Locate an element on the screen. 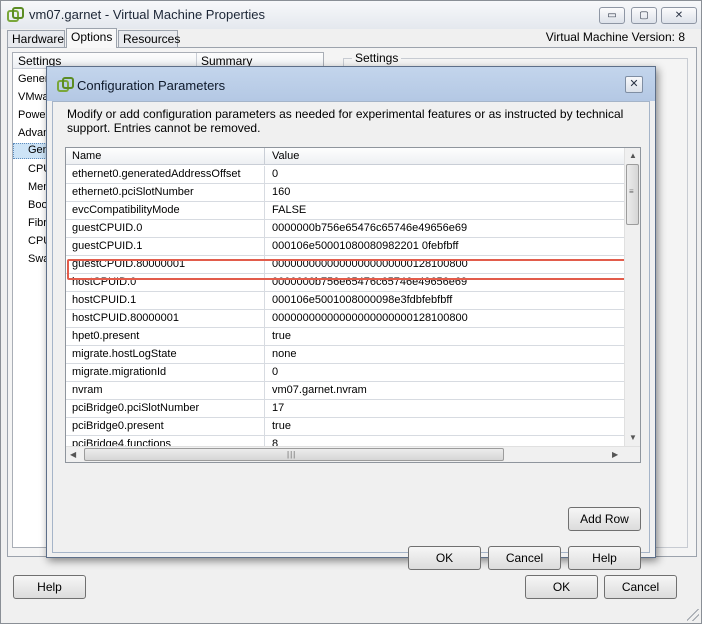  table-row: pciBridge0.present true is located at coordinates (345, 427).